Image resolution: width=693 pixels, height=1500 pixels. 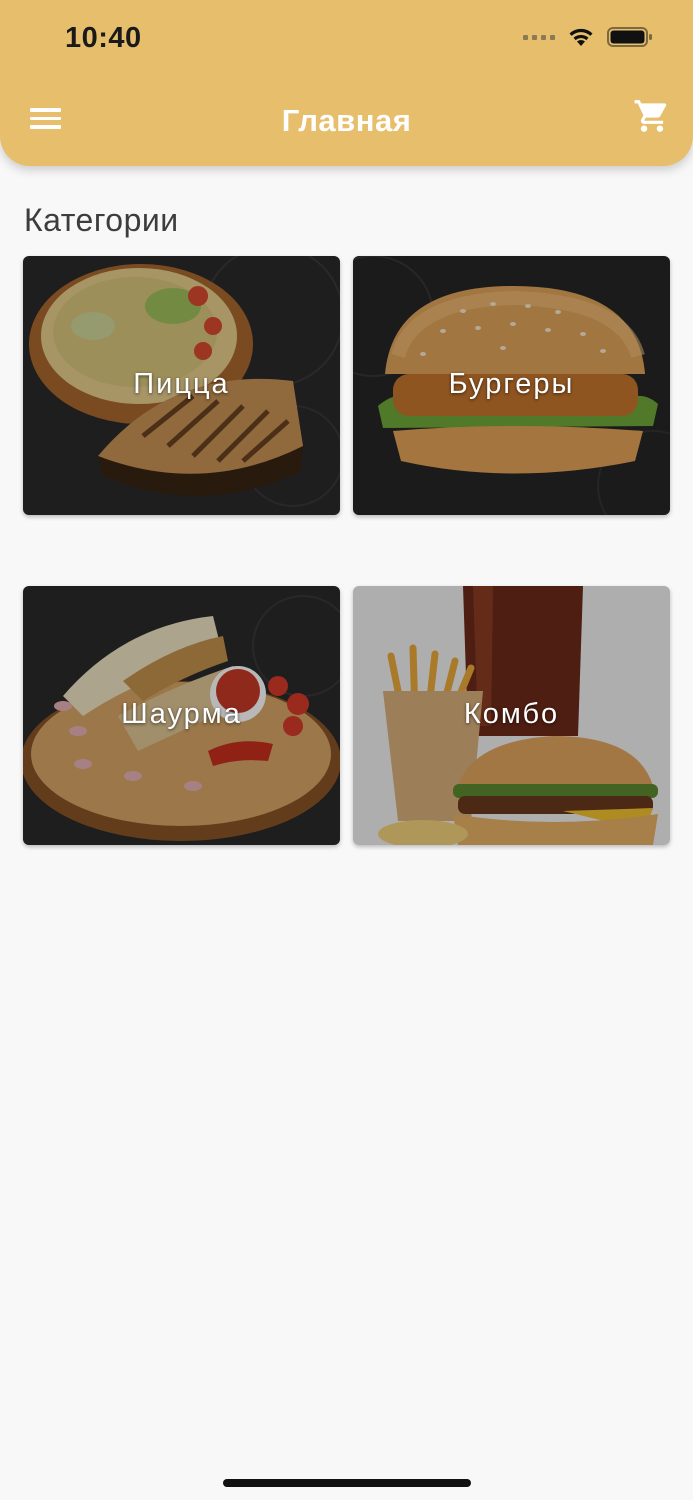 I want to click on category-card-pizza: Пицца, so click(x=181, y=385).